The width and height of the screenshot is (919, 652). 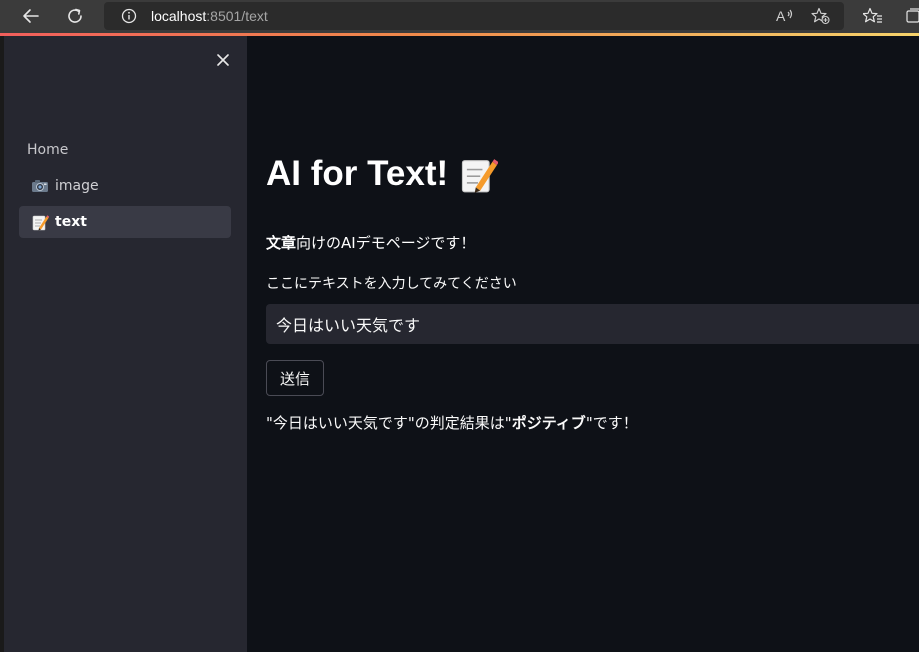 What do you see at coordinates (48, 150) in the screenshot?
I see `sidebar-item-label: Home` at bounding box center [48, 150].